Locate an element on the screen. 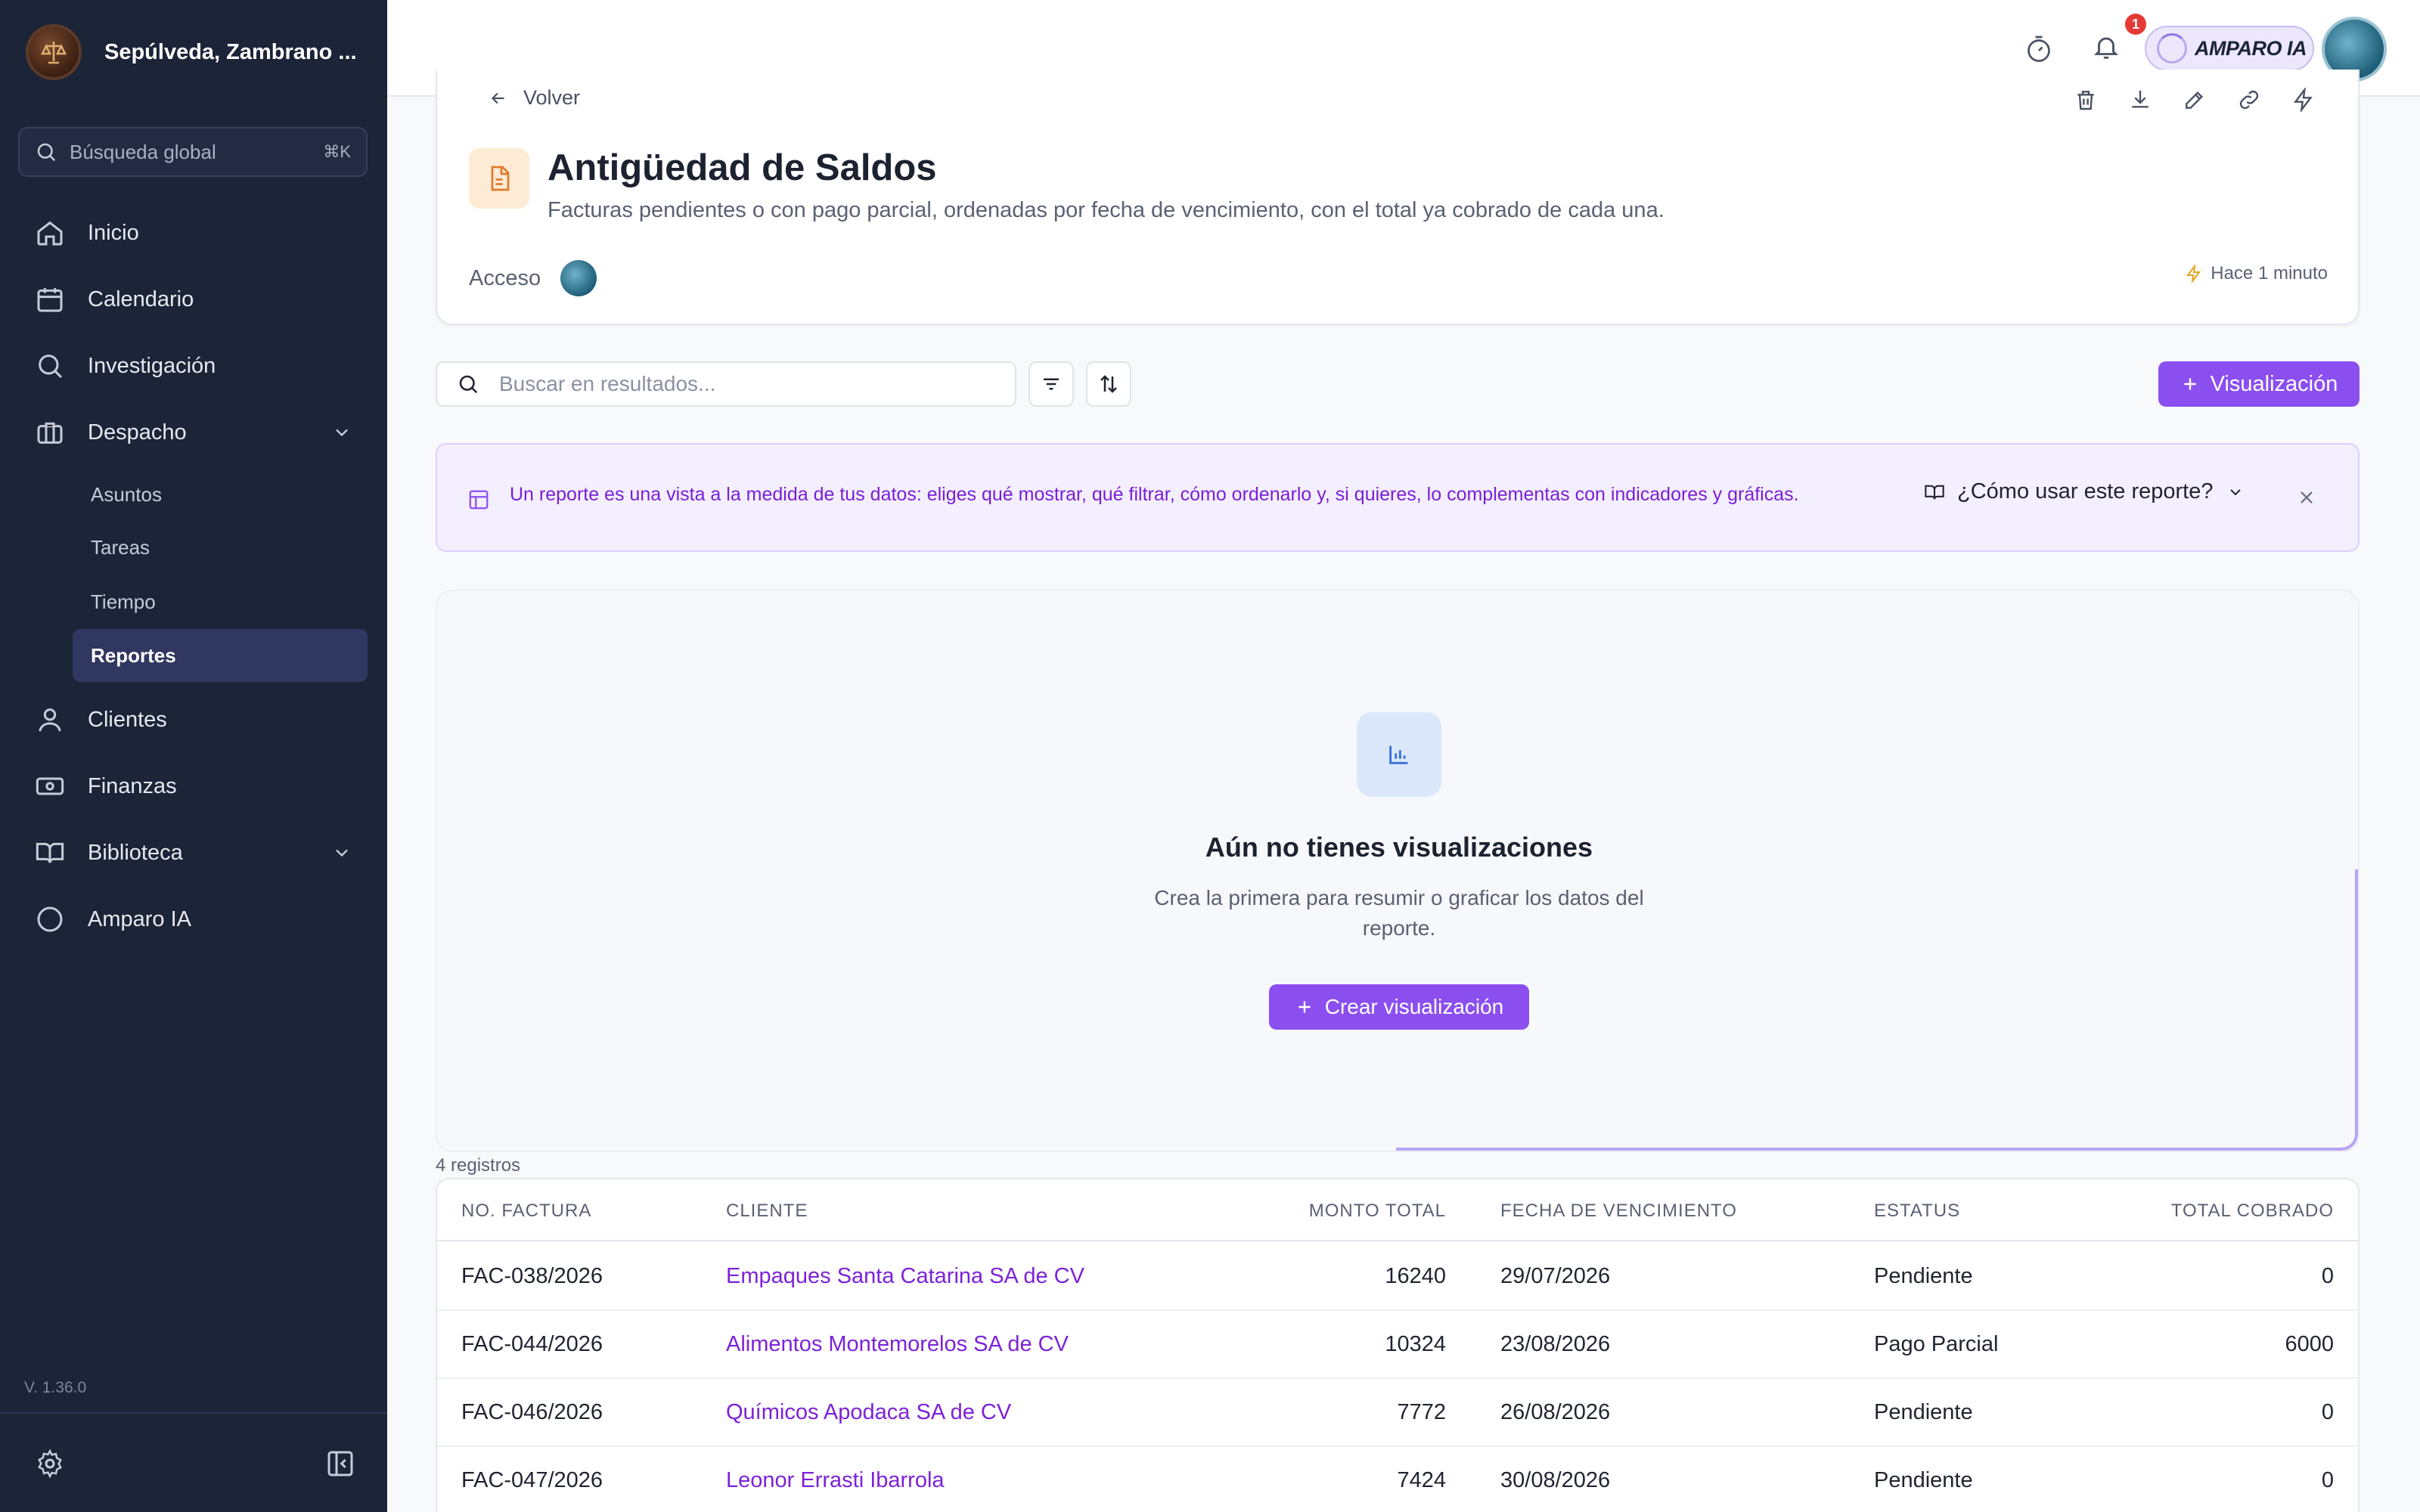 Image resolution: width=2420 pixels, height=1512 pixels. report-actions is located at coordinates (2195, 100).